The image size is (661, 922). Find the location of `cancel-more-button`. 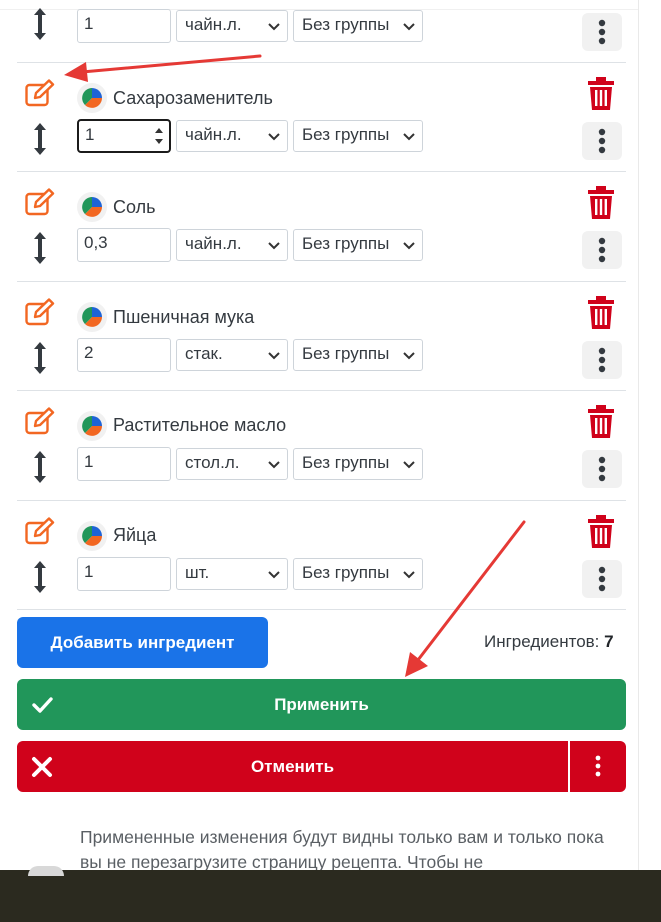

cancel-more-button is located at coordinates (598, 766).